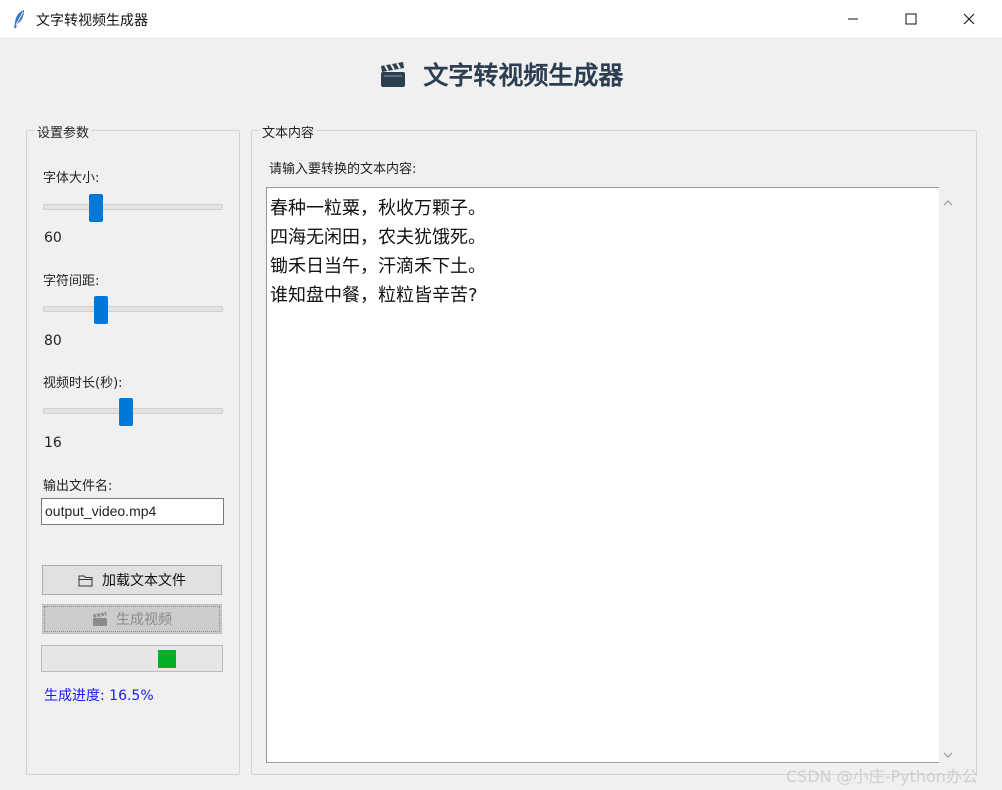 The width and height of the screenshot is (1002, 790). Describe the element at coordinates (343, 169) in the screenshot. I see `text-input-prompt: 请输入要转换的文本内容:` at that location.